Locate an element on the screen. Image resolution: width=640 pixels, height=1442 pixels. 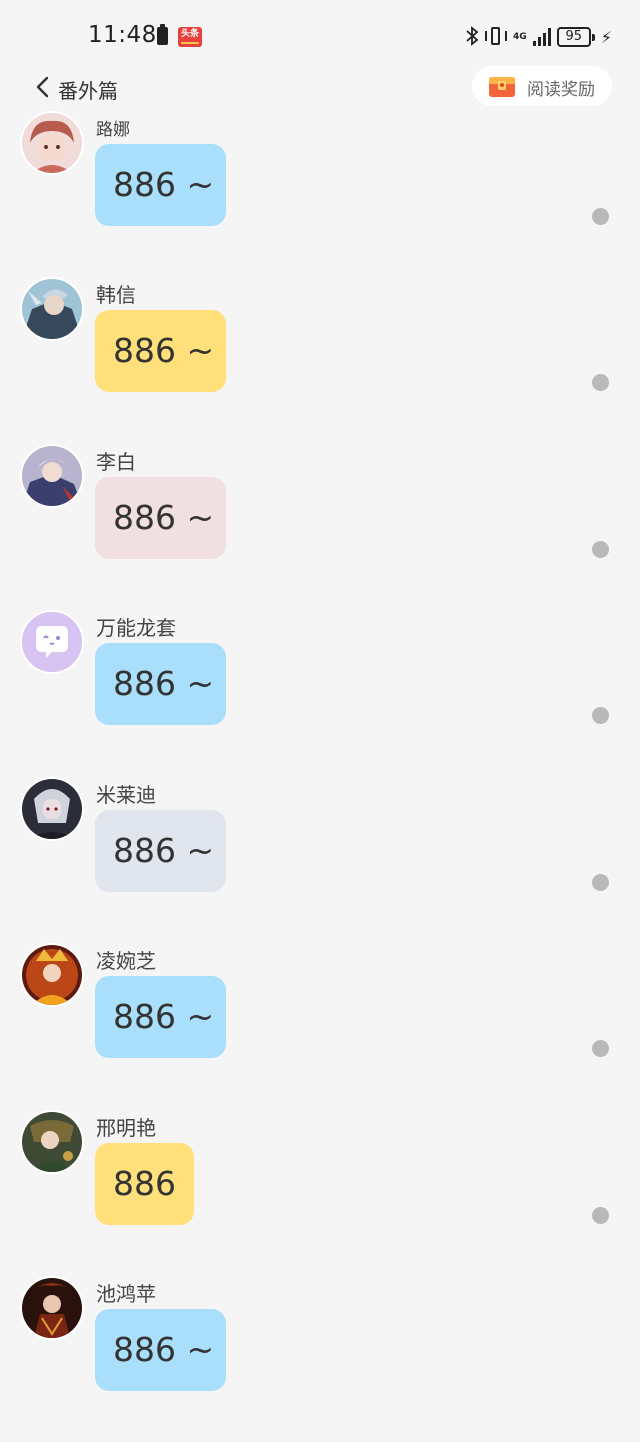
message-item: 米莱迪 886 ~ is located at coordinates (320, 860).